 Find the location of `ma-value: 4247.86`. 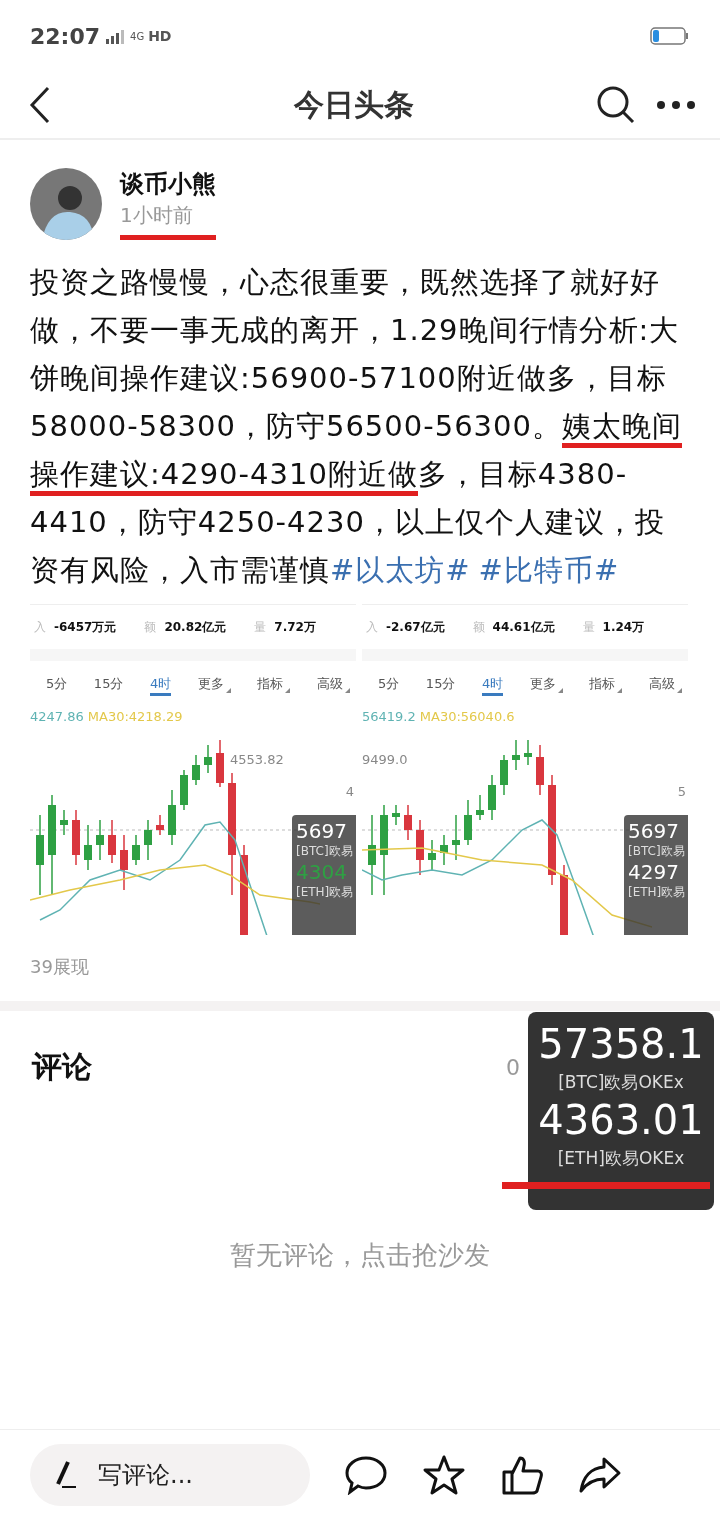

ma-value: 4247.86 is located at coordinates (57, 716).